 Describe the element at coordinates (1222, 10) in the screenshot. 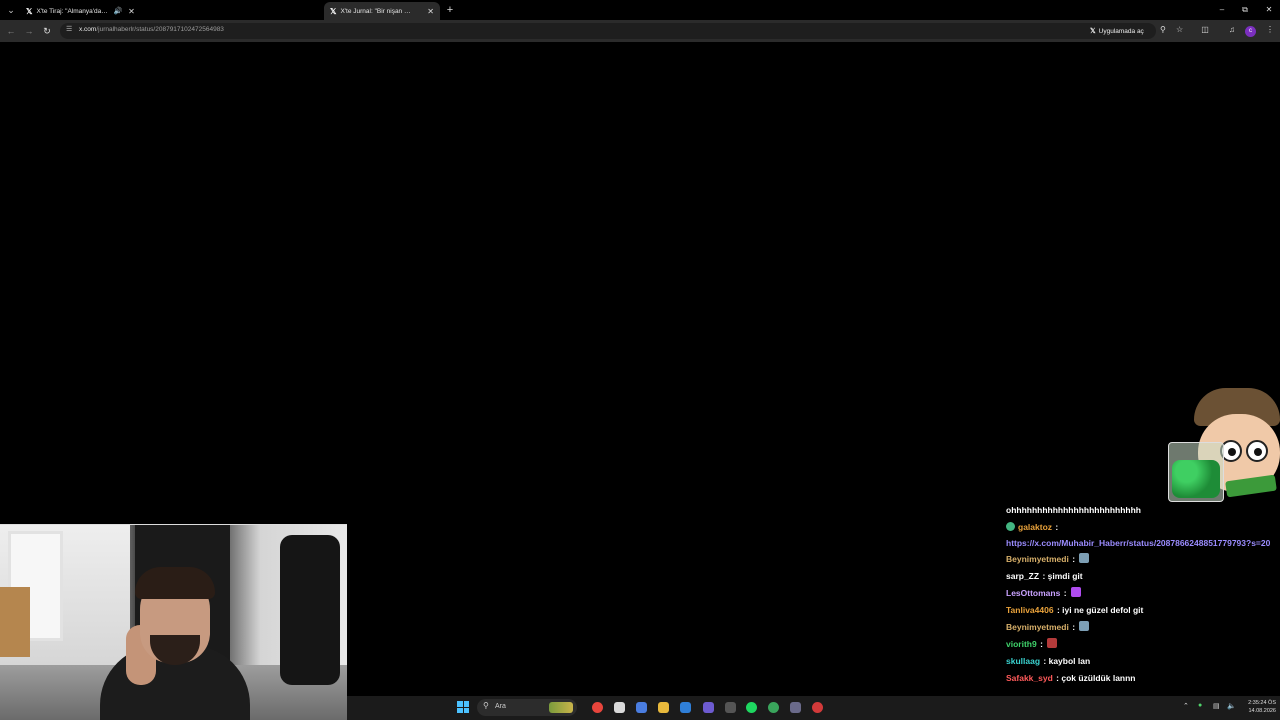

I see `minimize-icon: –` at that location.